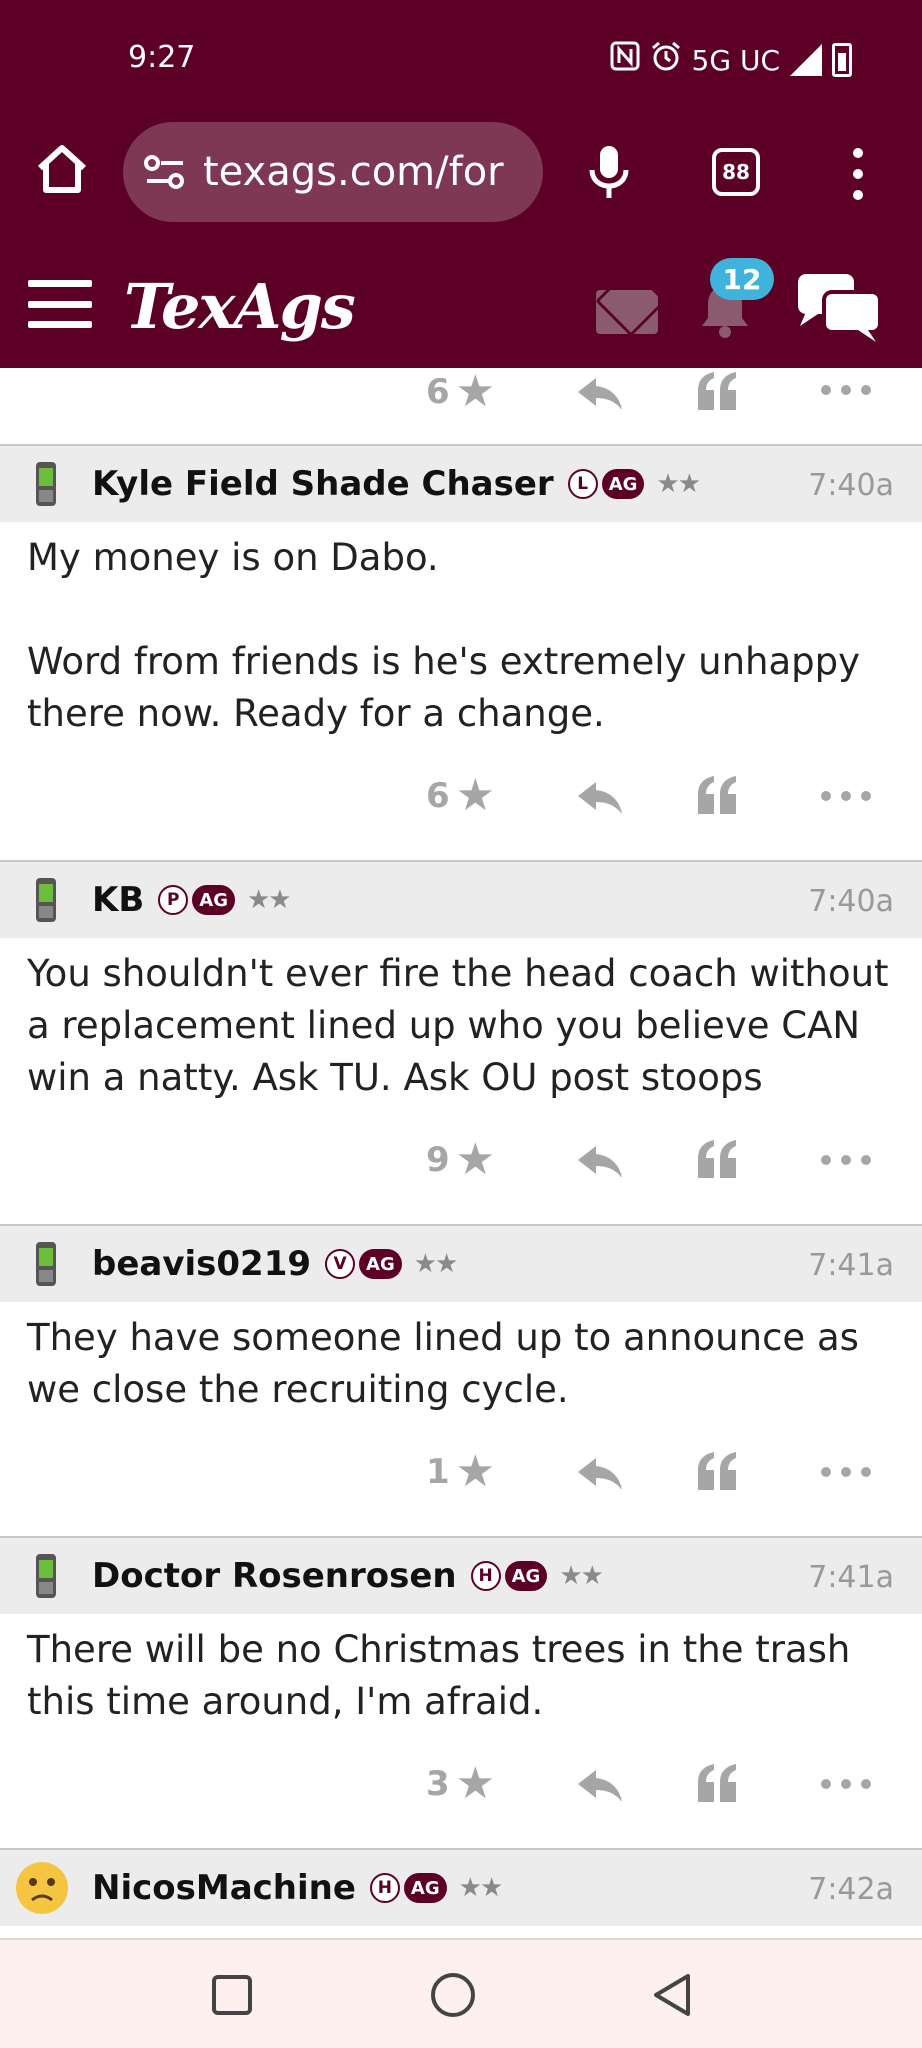  Describe the element at coordinates (666, 60) in the screenshot. I see `alarm-icon` at that location.